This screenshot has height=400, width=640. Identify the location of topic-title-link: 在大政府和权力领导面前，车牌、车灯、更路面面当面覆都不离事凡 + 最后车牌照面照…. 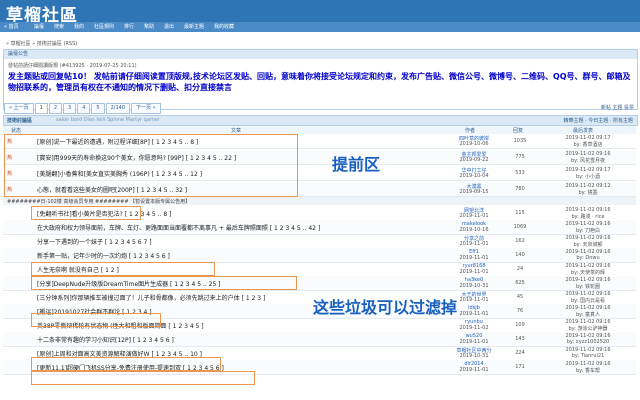
(178, 227).